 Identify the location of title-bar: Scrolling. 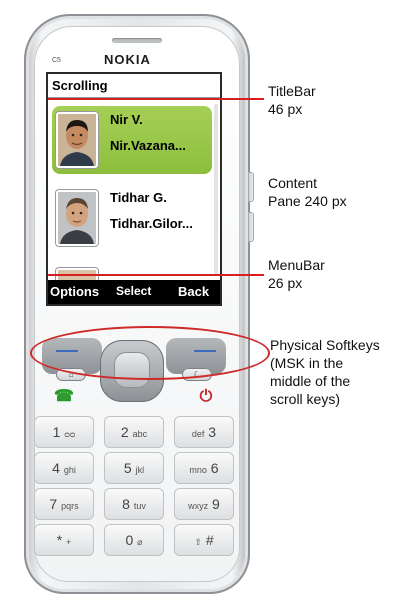
(134, 86).